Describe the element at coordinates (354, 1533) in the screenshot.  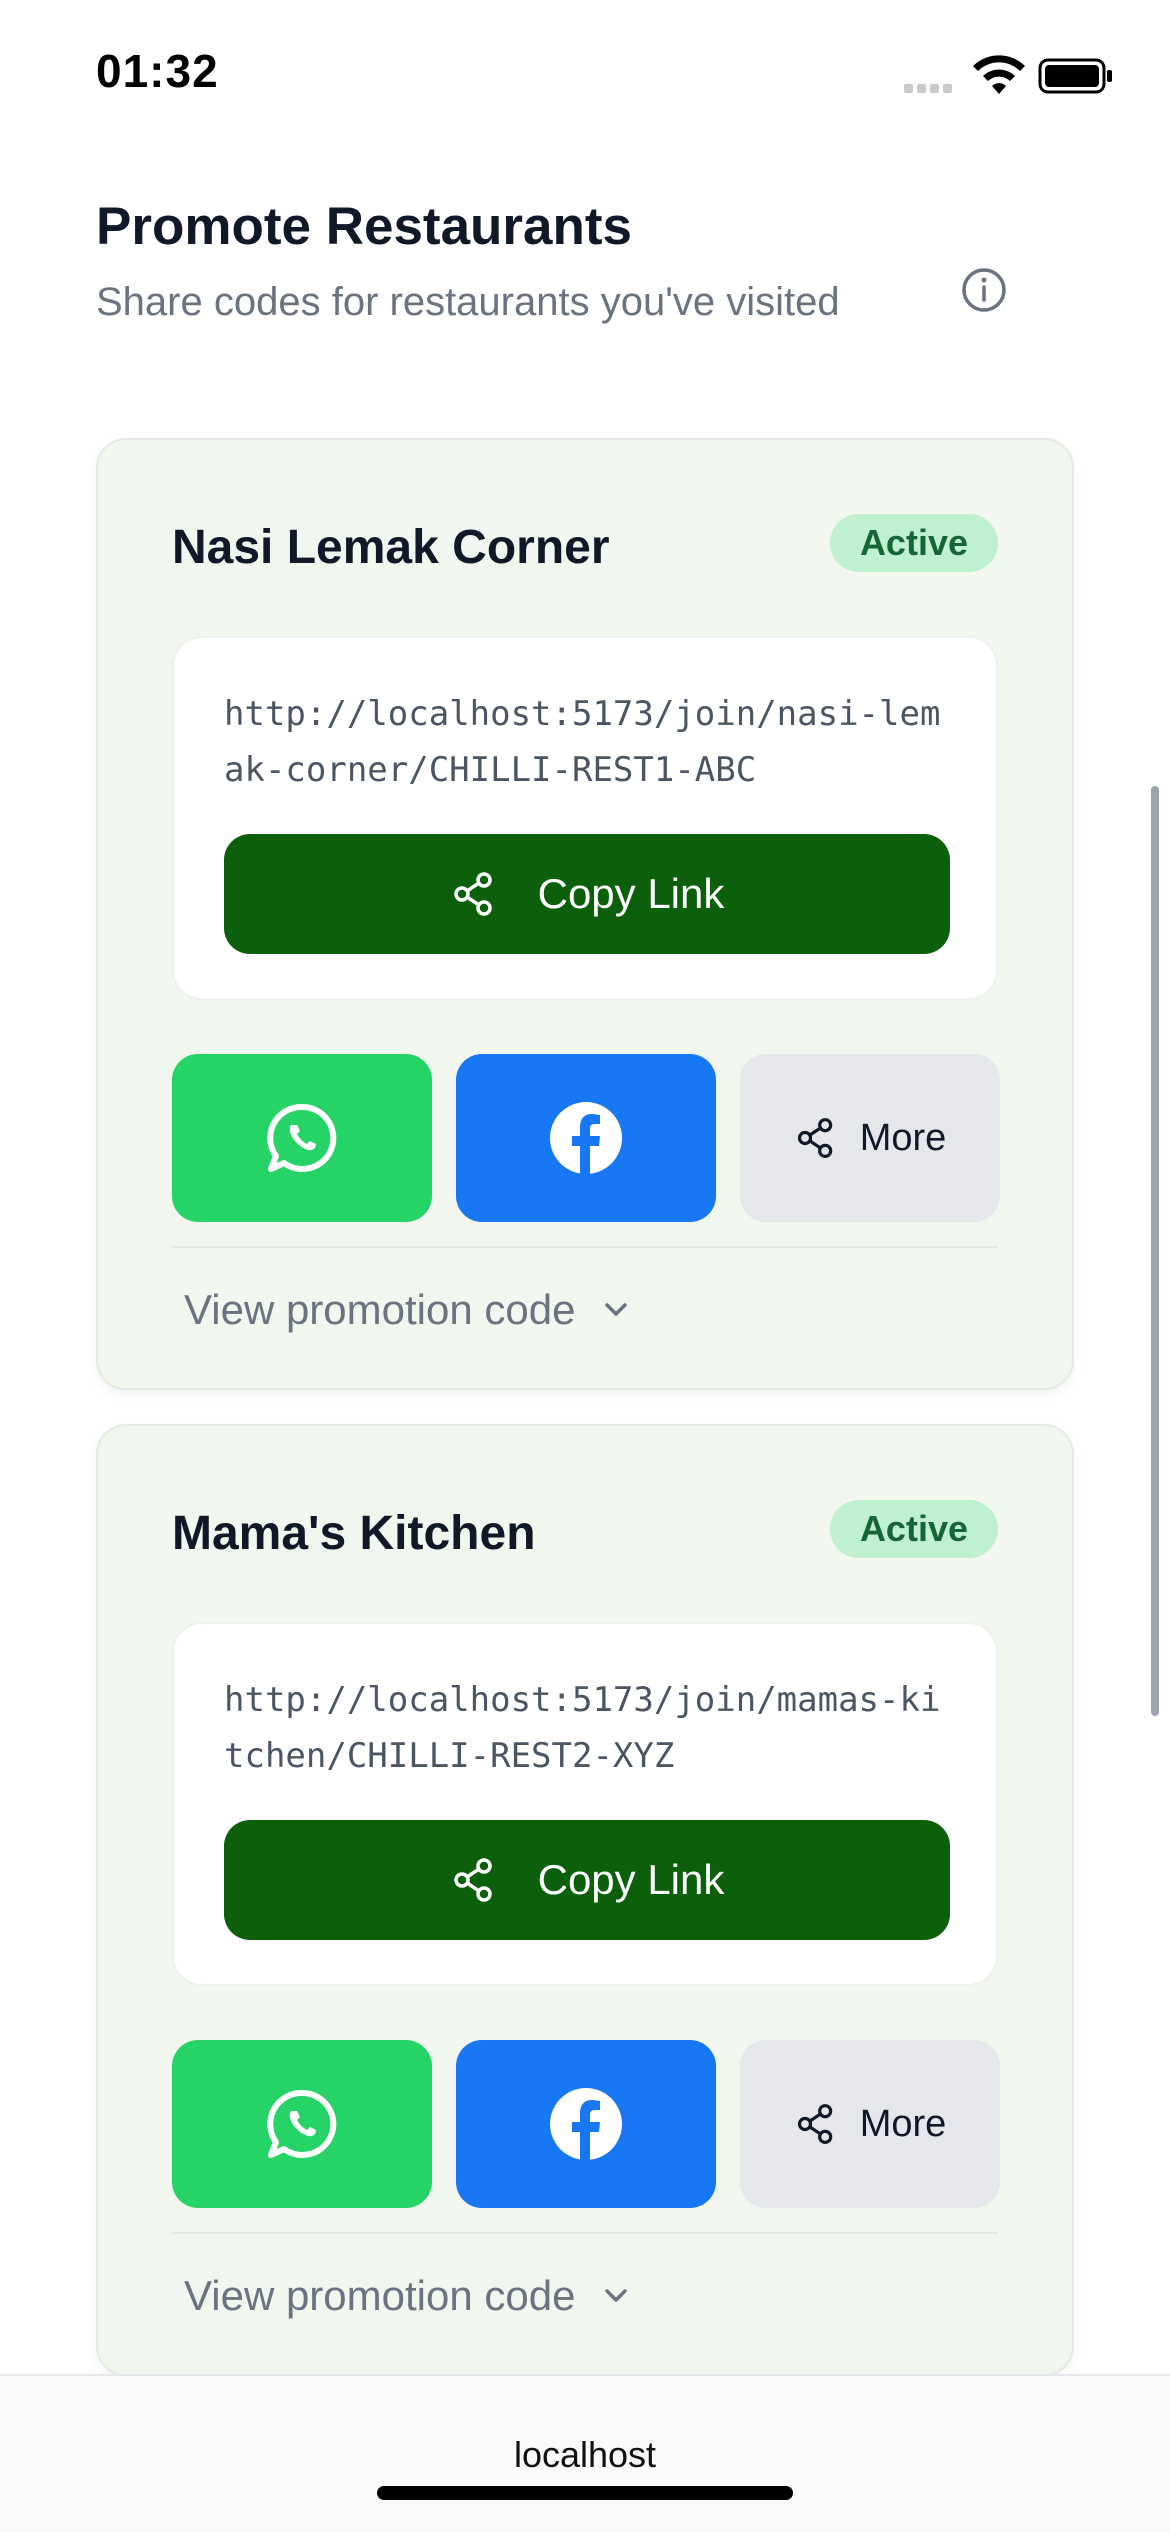
I see `restaurant-name: Mama's Kitchen` at that location.